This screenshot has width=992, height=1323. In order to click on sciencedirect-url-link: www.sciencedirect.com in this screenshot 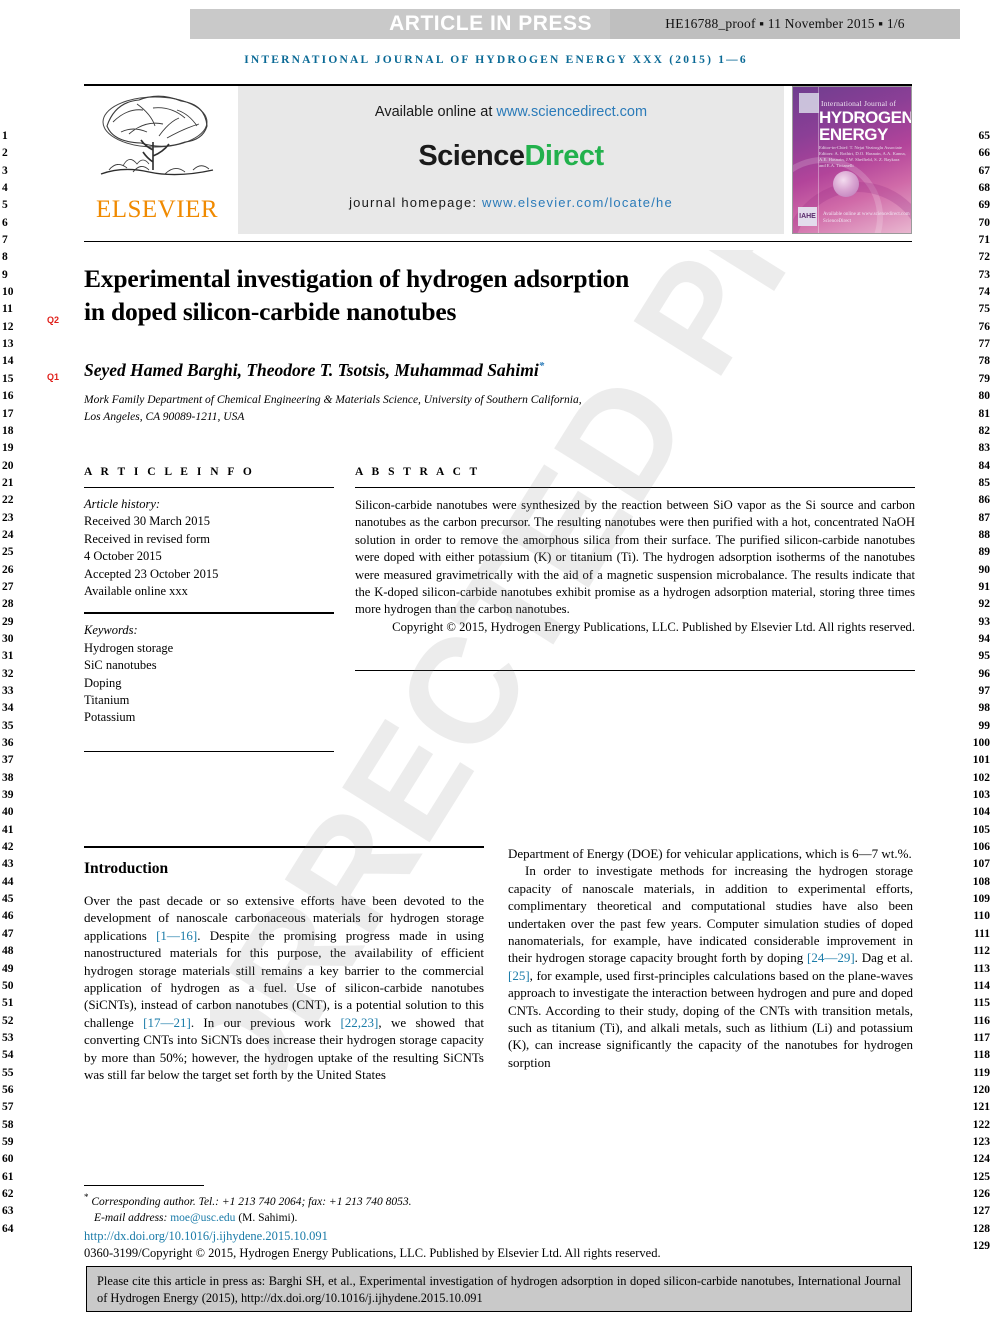, I will do `click(571, 112)`.